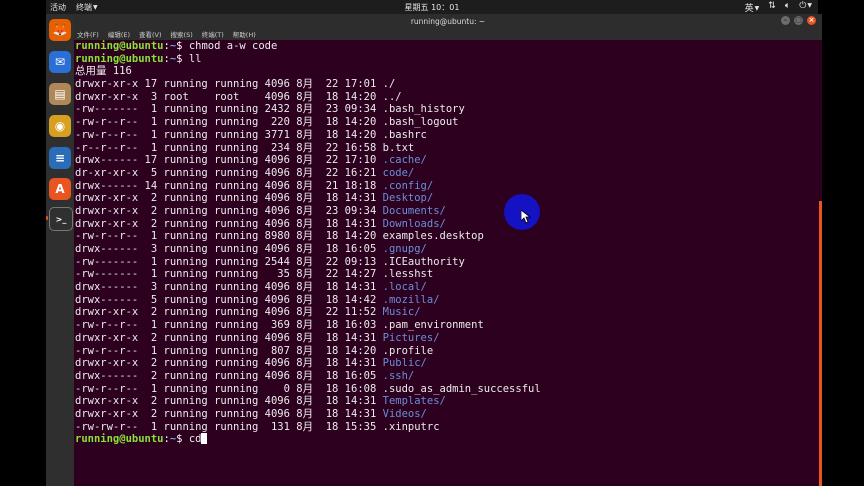  What do you see at coordinates (60, 126) in the screenshot?
I see `rhythmbox-icon: ◉` at bounding box center [60, 126].